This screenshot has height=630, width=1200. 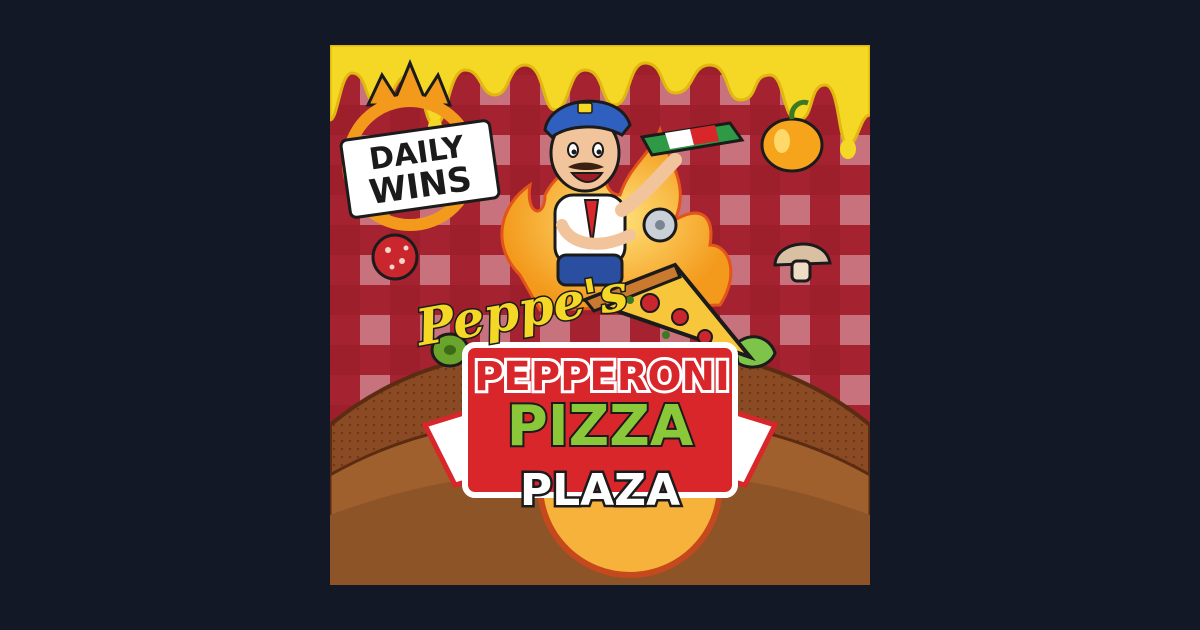 What do you see at coordinates (395, 257) in the screenshot?
I see `pepperoni-slice-icon` at bounding box center [395, 257].